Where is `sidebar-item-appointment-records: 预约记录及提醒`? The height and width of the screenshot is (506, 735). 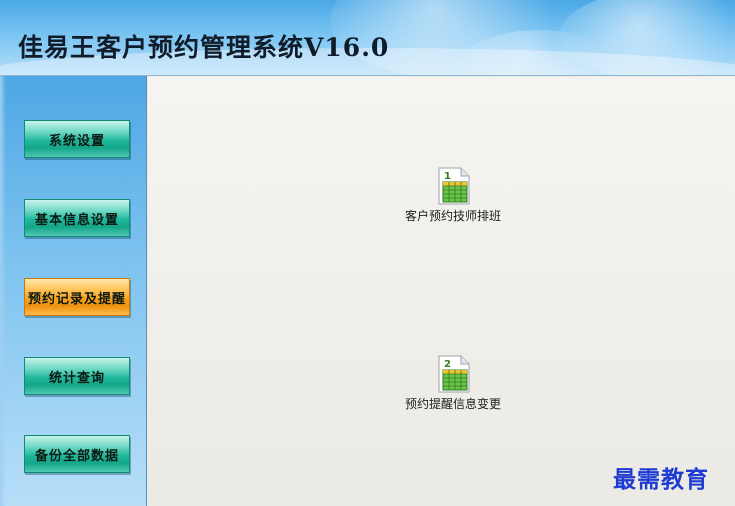 sidebar-item-appointment-records: 预约记录及提醒 is located at coordinates (77, 297).